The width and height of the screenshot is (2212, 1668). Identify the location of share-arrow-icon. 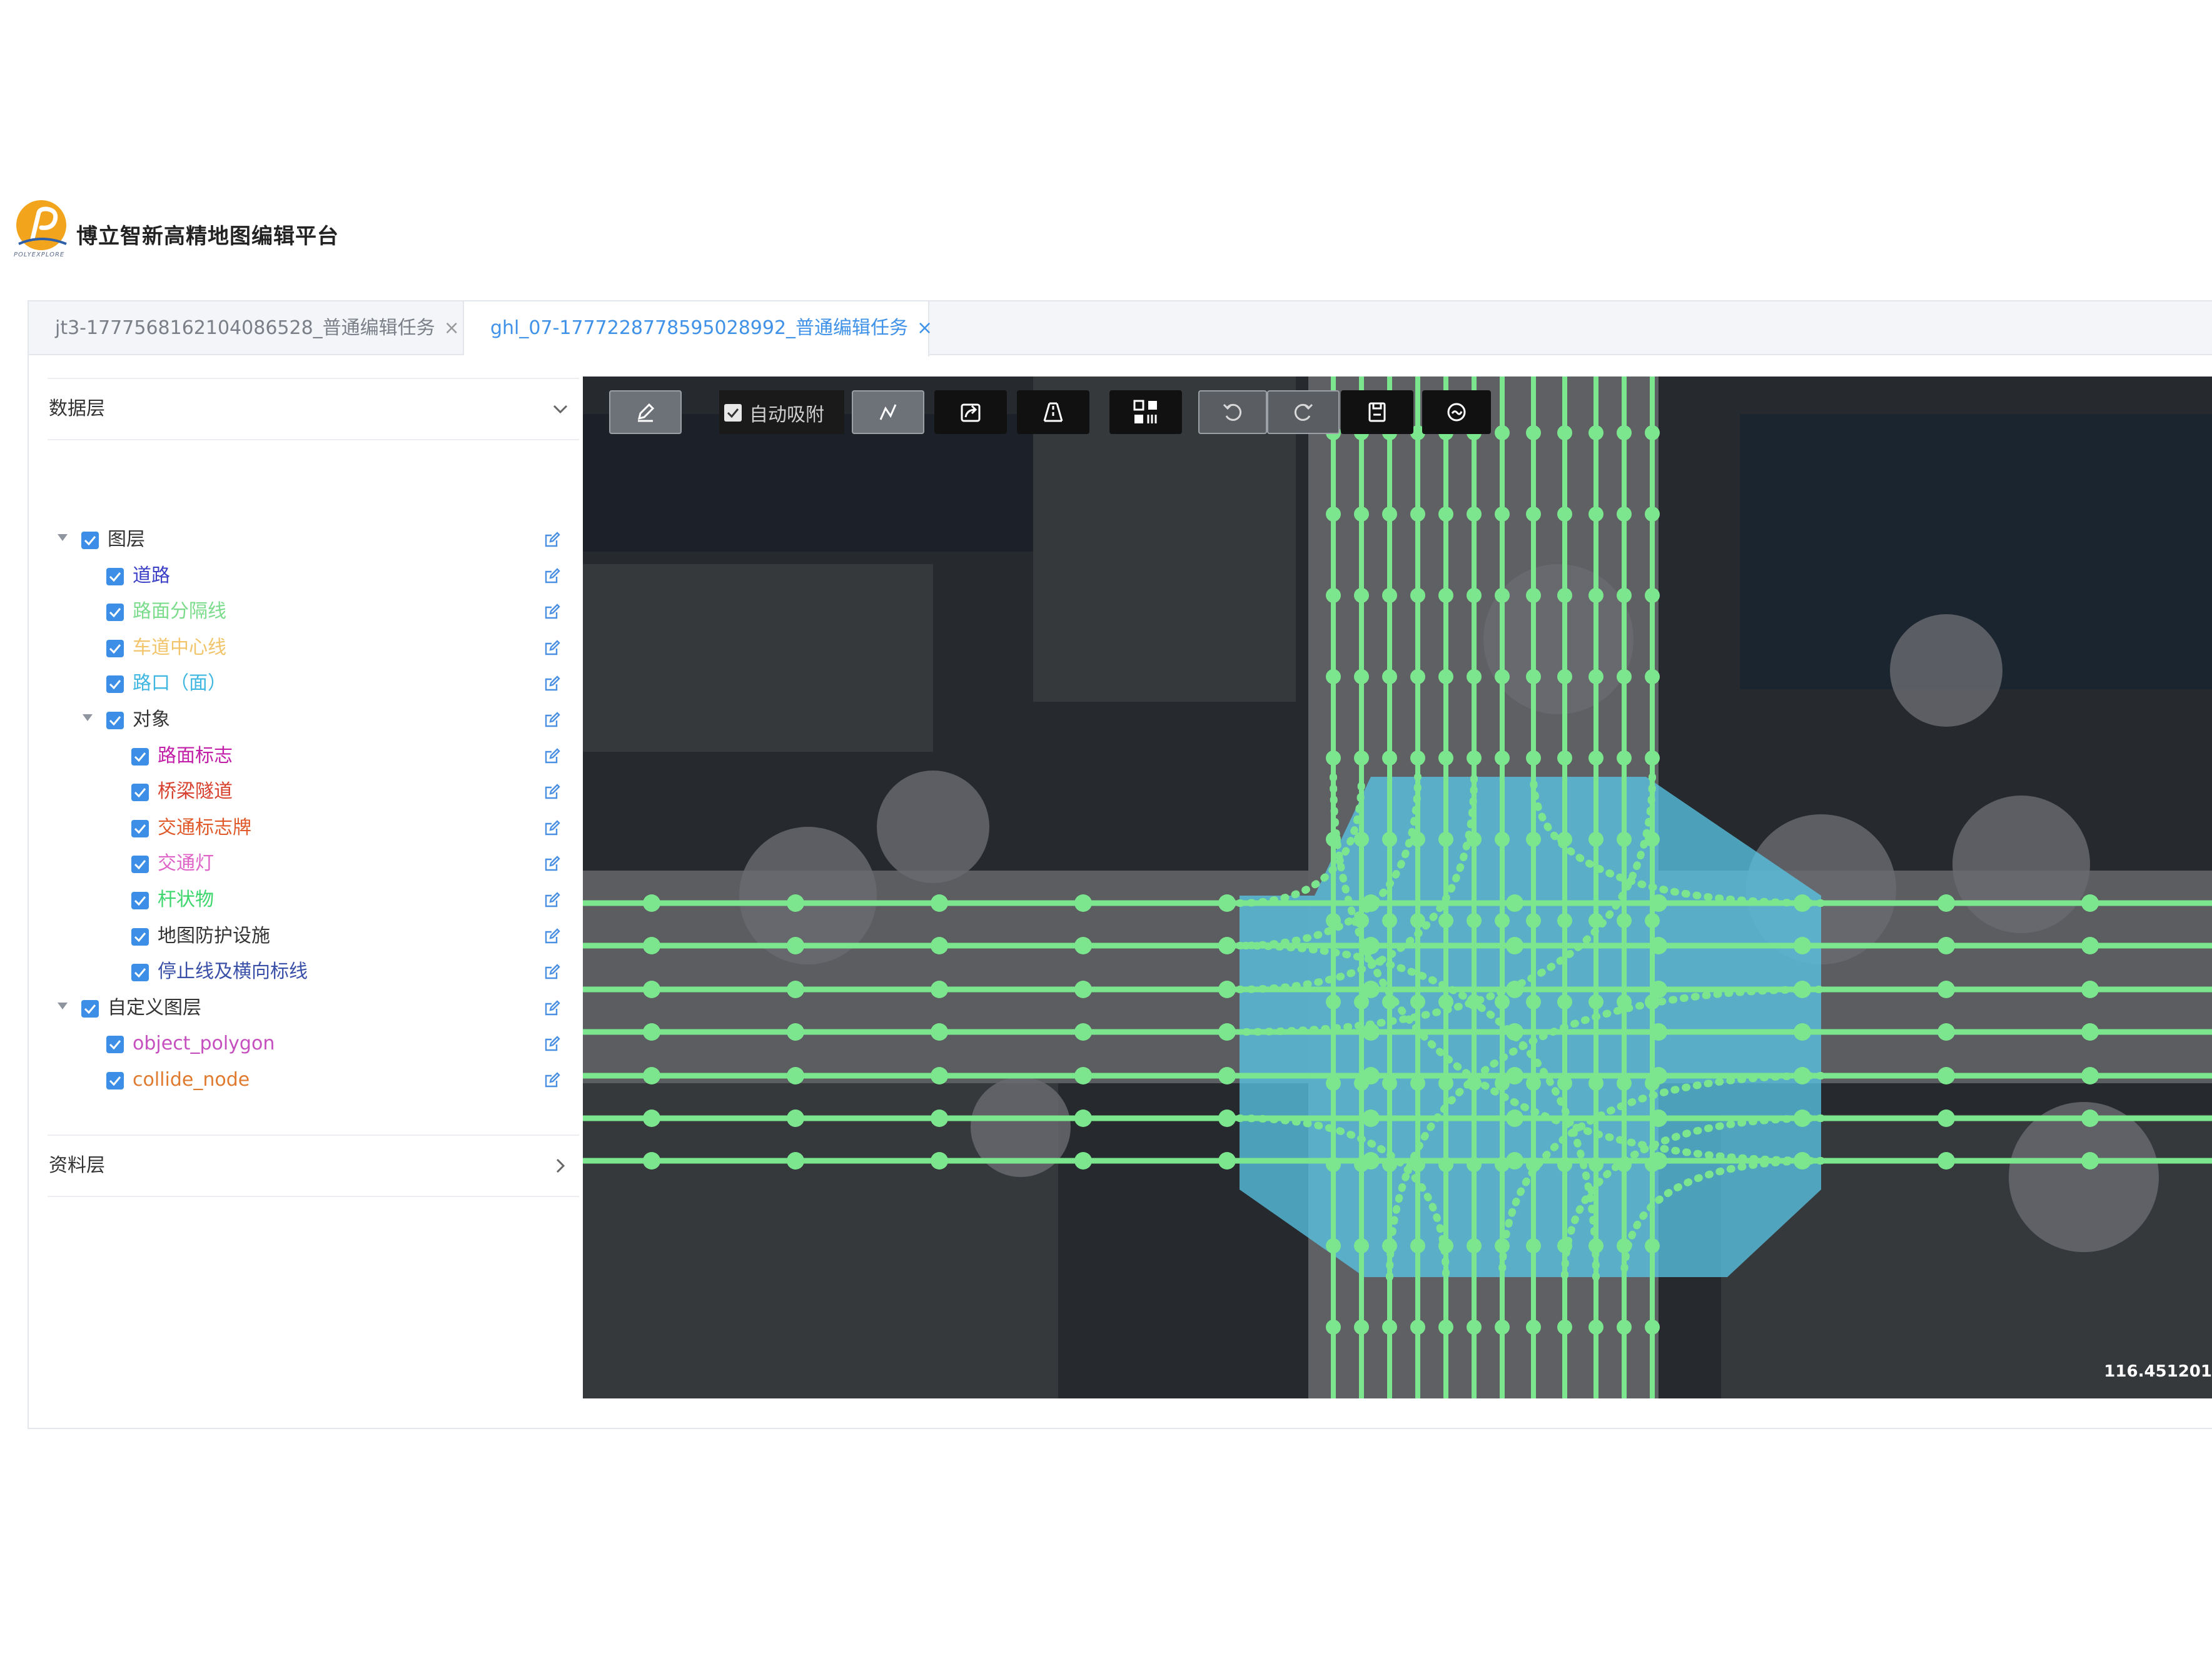
(971, 412).